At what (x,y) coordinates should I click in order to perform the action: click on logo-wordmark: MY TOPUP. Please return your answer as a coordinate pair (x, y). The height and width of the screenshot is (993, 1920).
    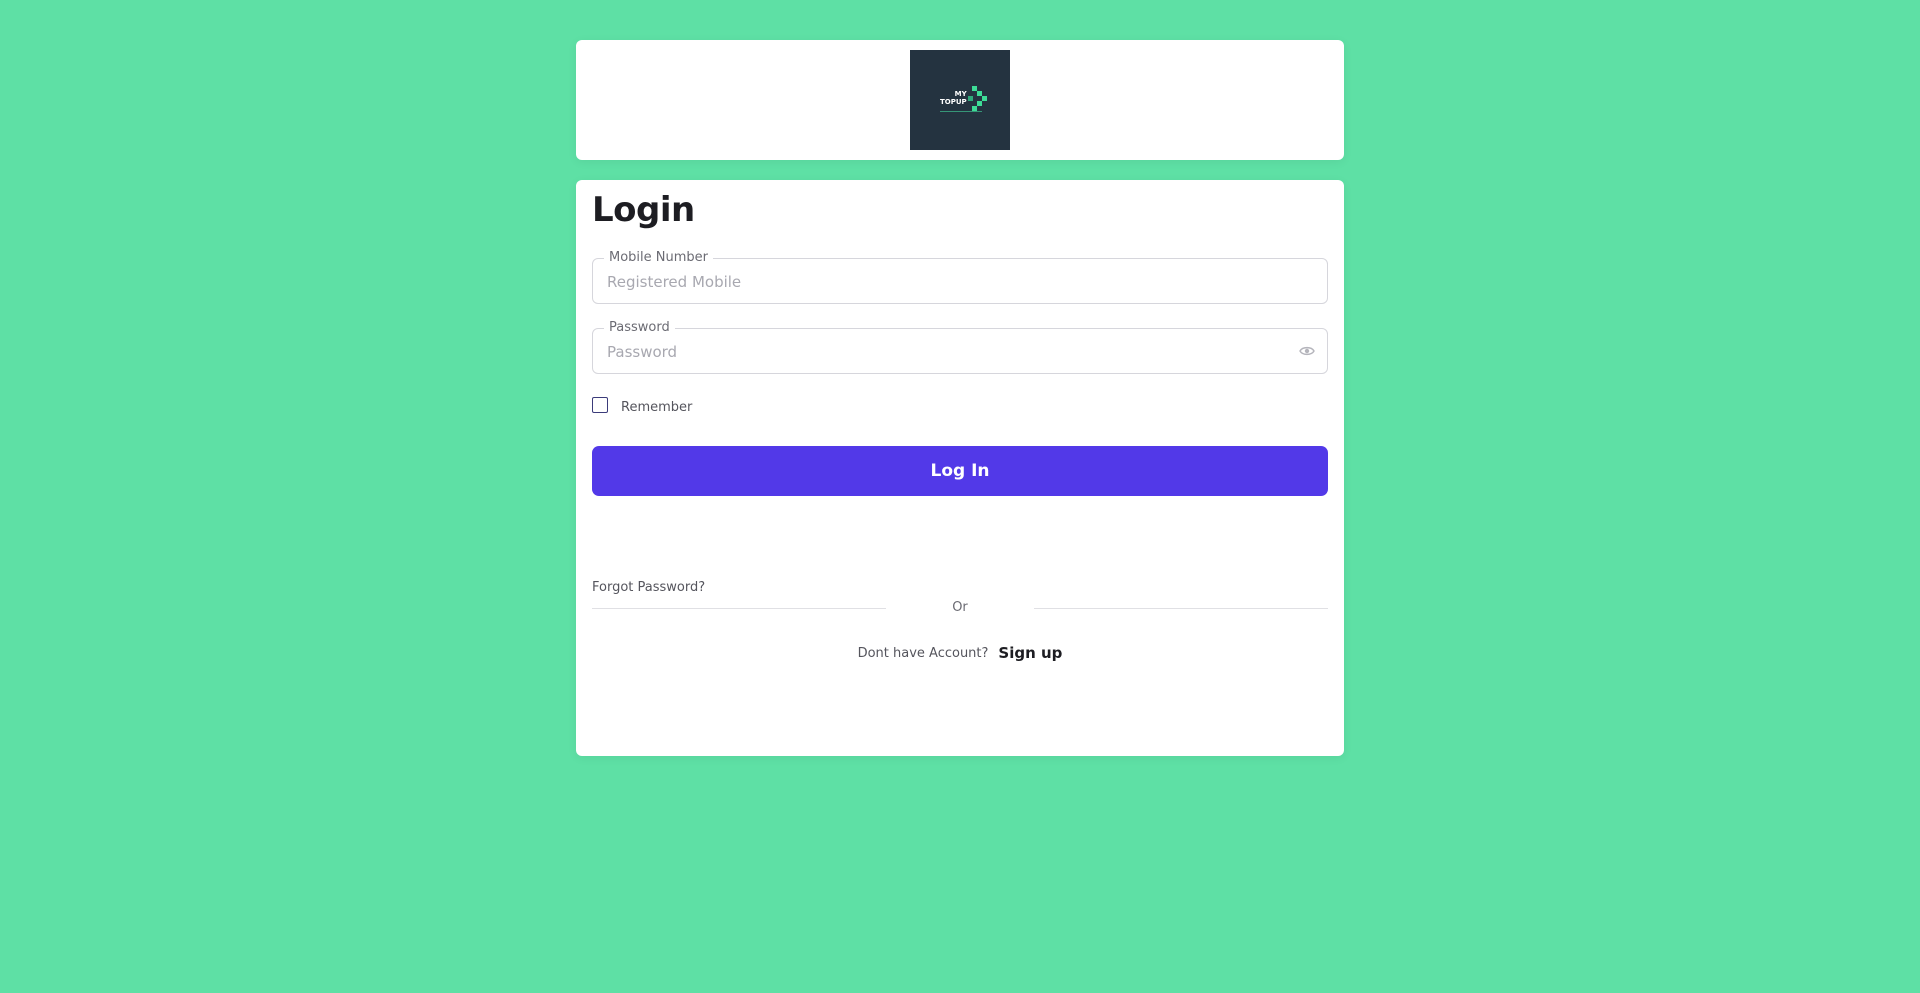
    Looking at the image, I should click on (953, 98).